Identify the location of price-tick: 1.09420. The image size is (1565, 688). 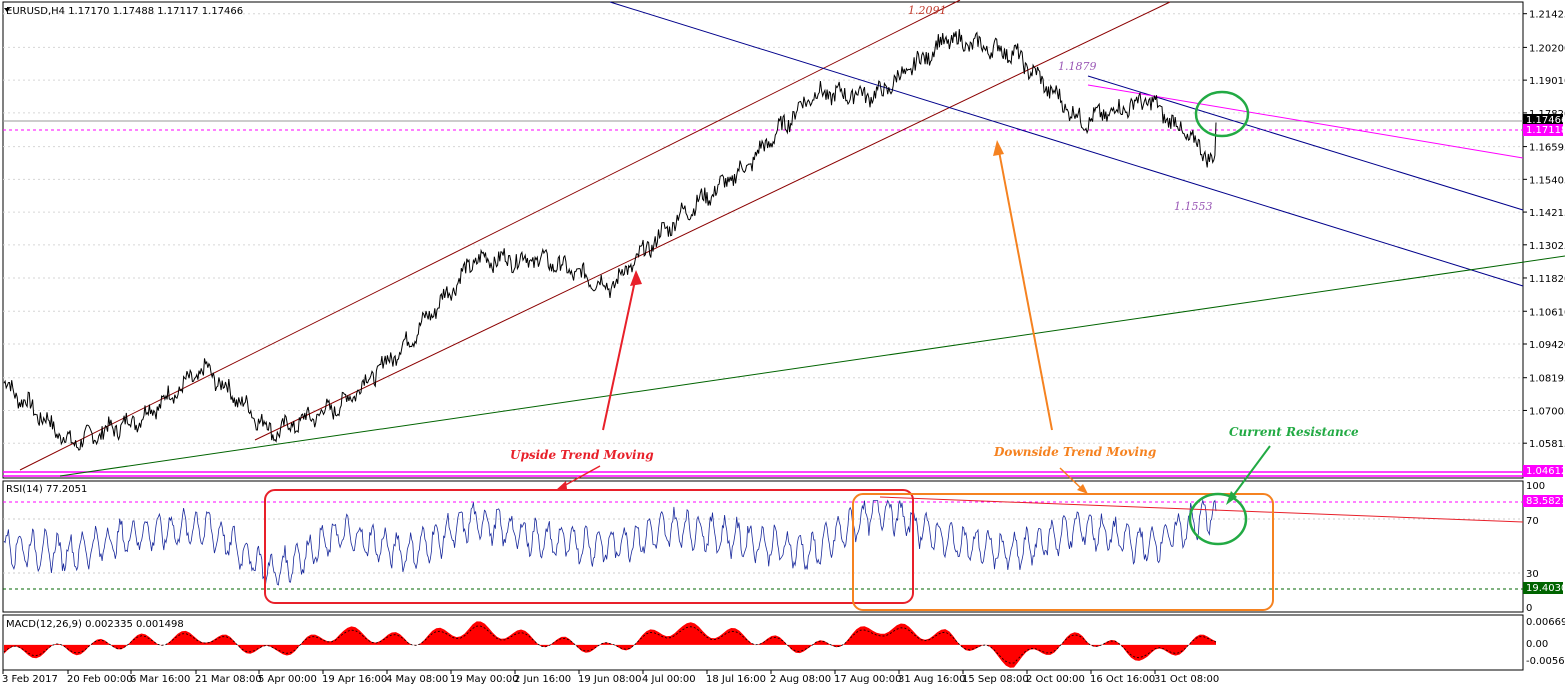
(1547, 345).